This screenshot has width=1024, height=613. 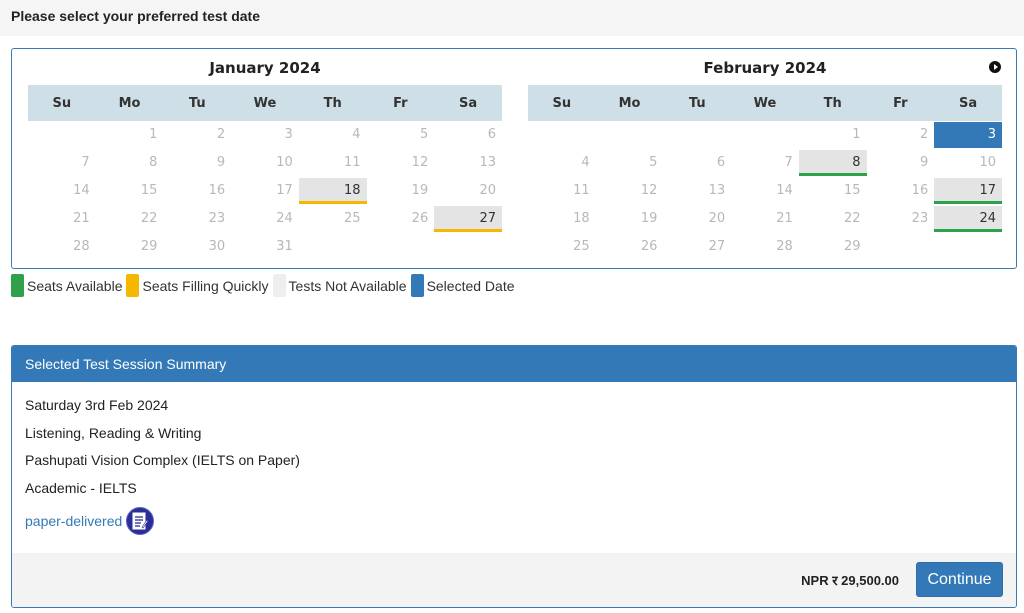 What do you see at coordinates (784, 218) in the screenshot?
I see `day-number: 21` at bounding box center [784, 218].